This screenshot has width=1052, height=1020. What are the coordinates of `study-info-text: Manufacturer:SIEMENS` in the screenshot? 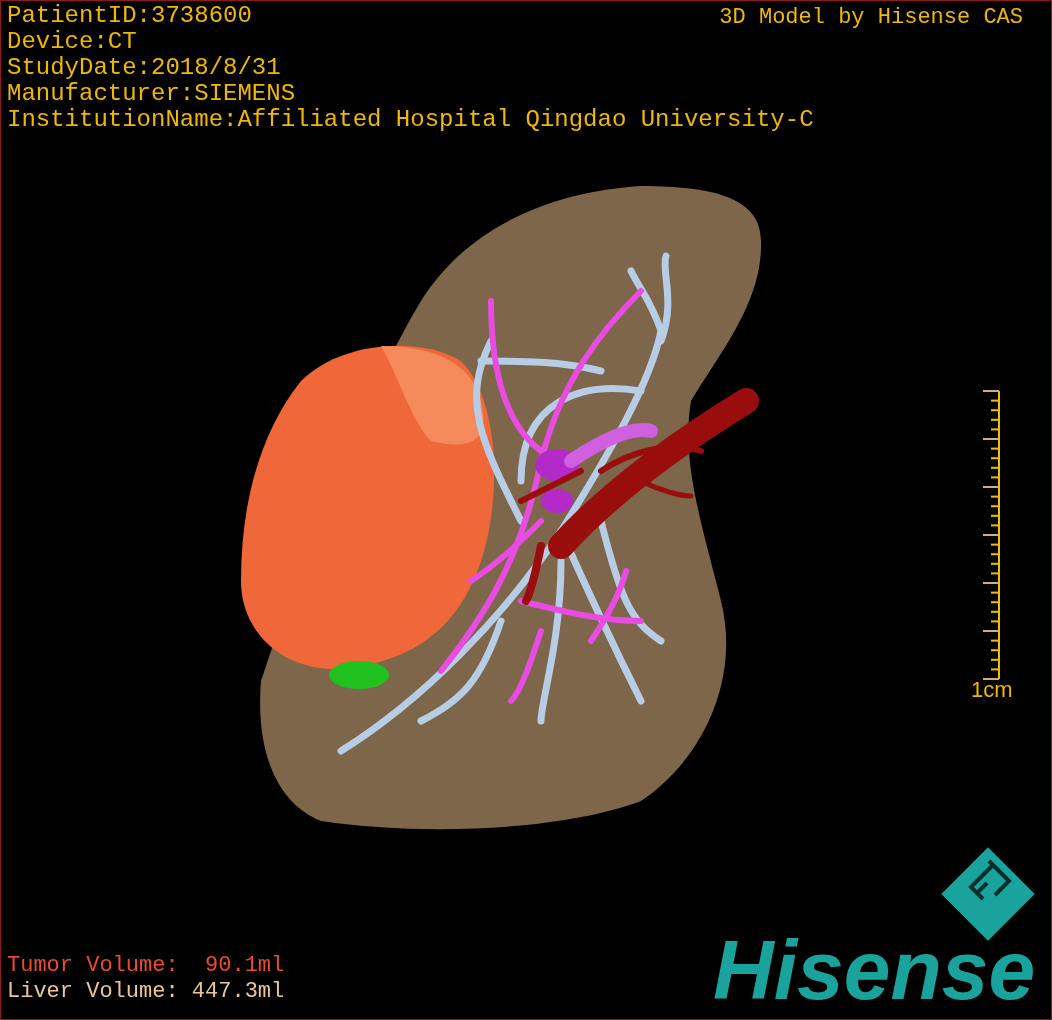 It's located at (151, 94).